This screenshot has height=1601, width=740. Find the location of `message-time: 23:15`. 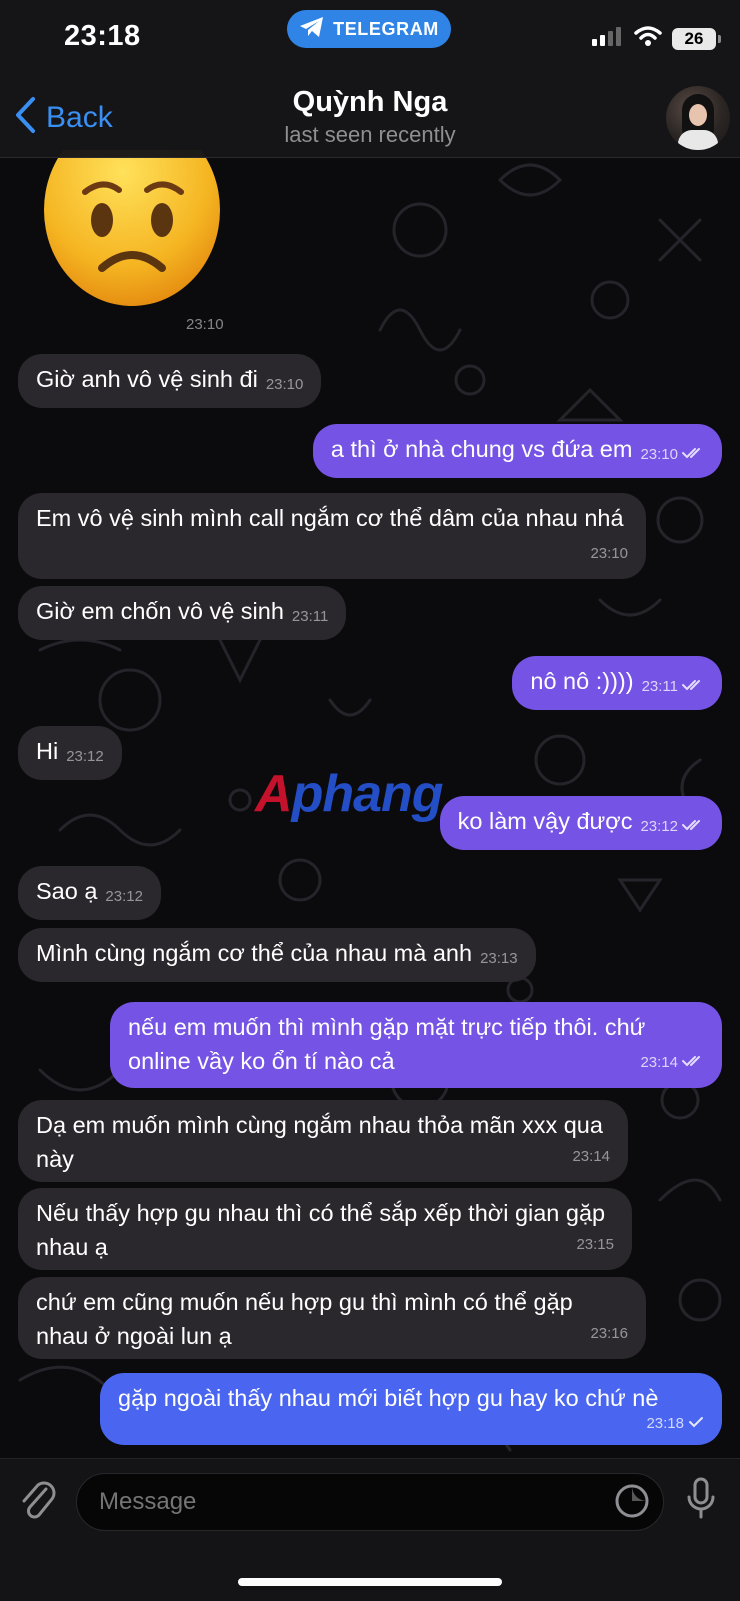

message-time: 23:15 is located at coordinates (595, 1244).